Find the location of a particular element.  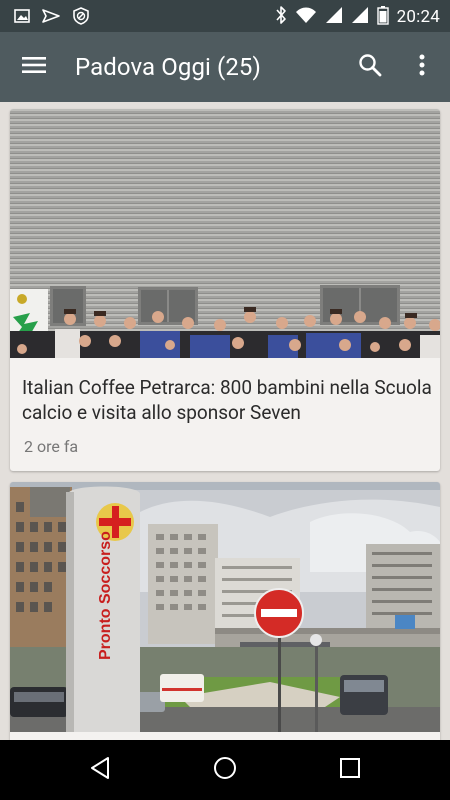

more-vert-icon is located at coordinates (422, 67).